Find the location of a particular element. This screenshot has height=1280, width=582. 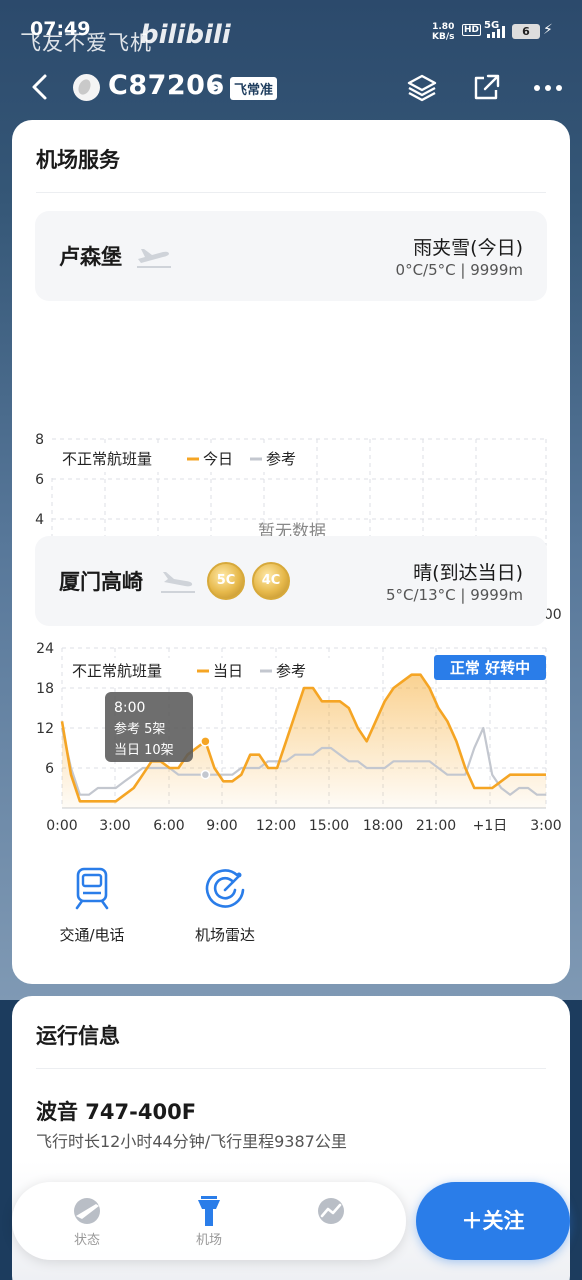

medal-5c-icon: 5C is located at coordinates (226, 581).